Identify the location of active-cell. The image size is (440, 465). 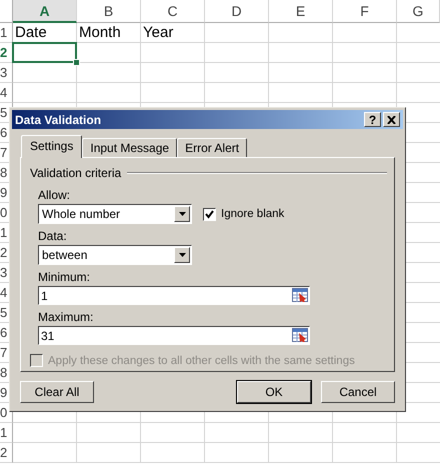
(44, 52).